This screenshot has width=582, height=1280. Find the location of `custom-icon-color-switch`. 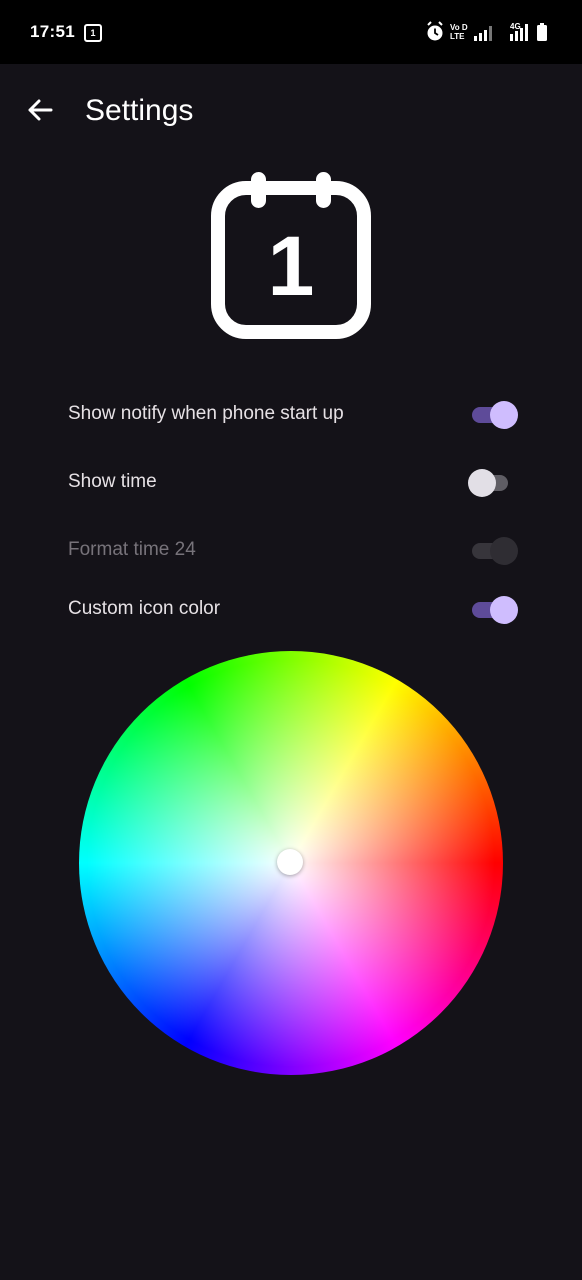

custom-icon-color-switch is located at coordinates (493, 609).